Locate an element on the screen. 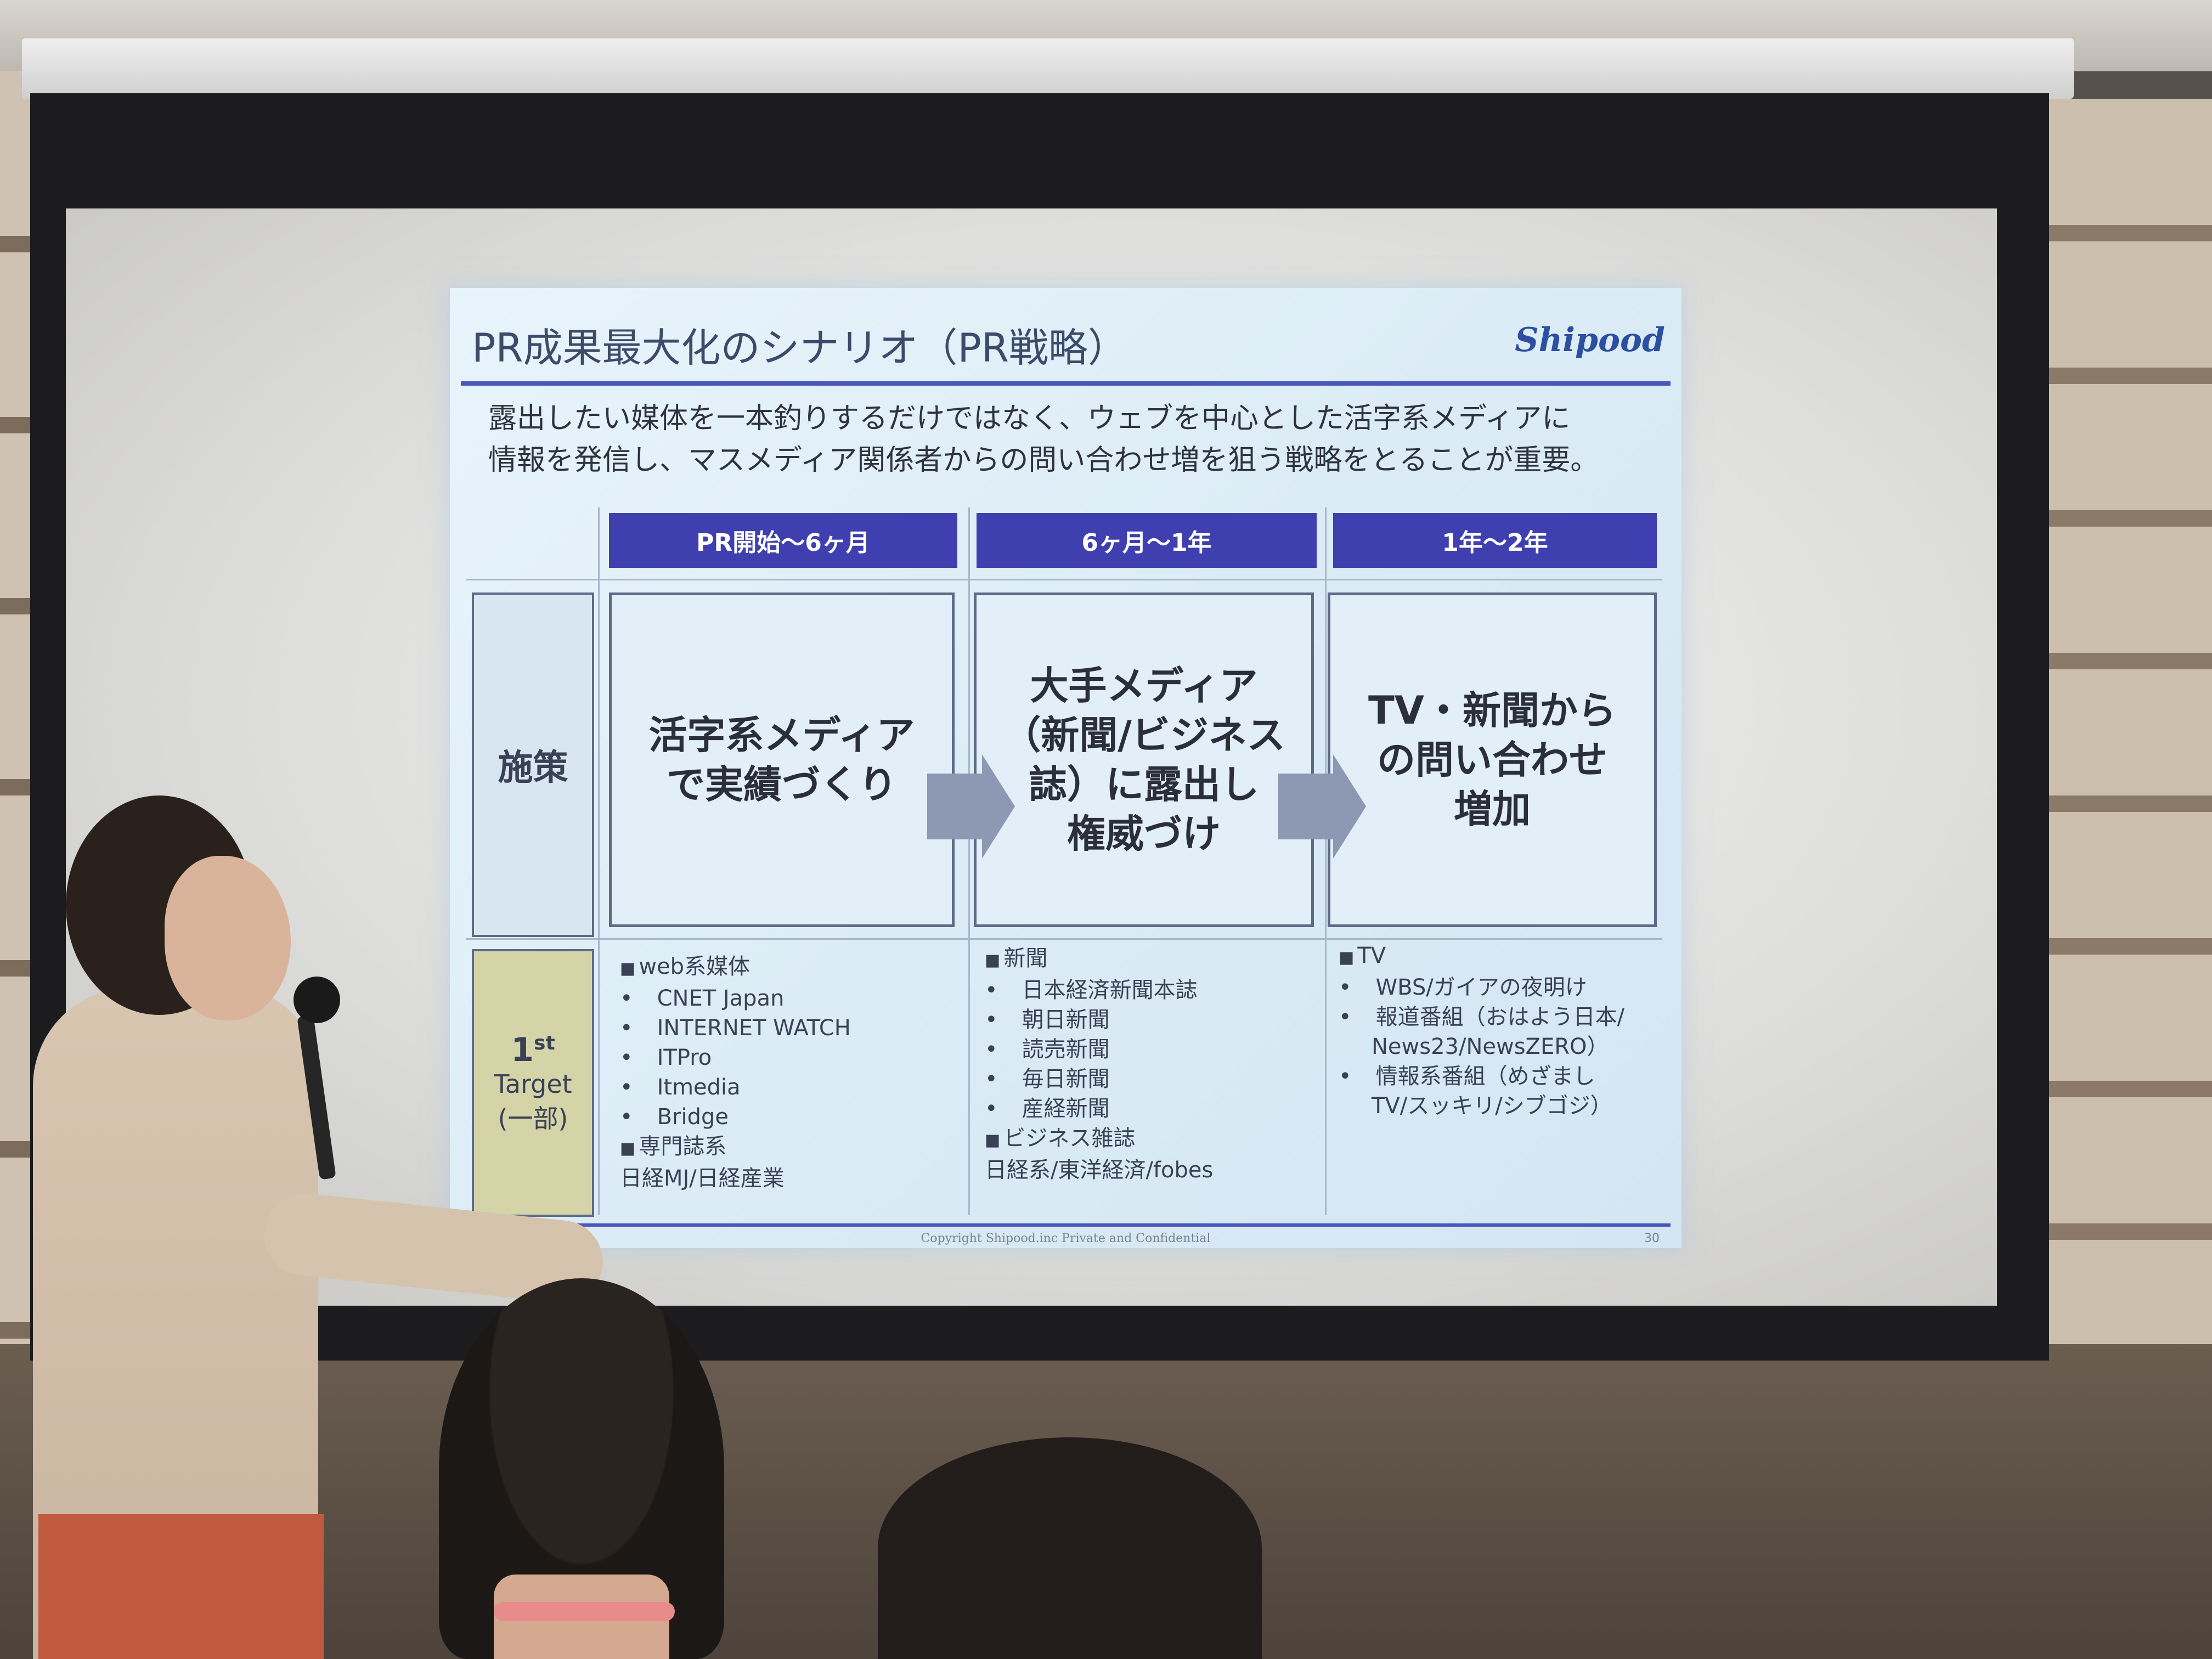 The image size is (2212, 1659). title-rule is located at coordinates (1066, 383).